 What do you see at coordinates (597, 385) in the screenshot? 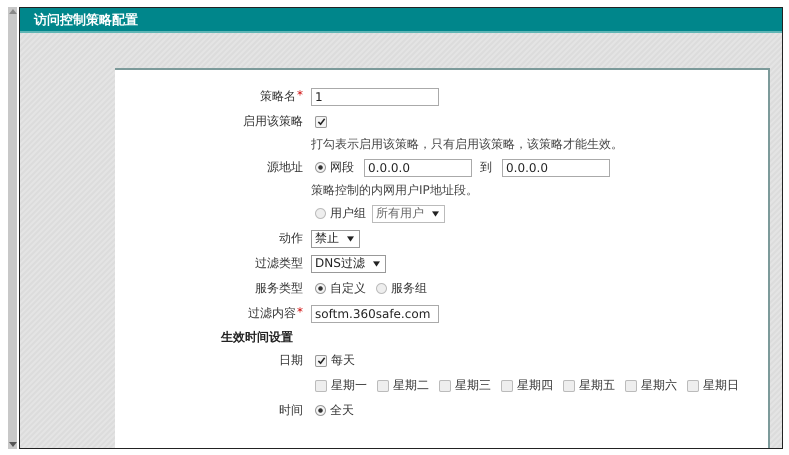
I see `option-label: 星期五` at bounding box center [597, 385].